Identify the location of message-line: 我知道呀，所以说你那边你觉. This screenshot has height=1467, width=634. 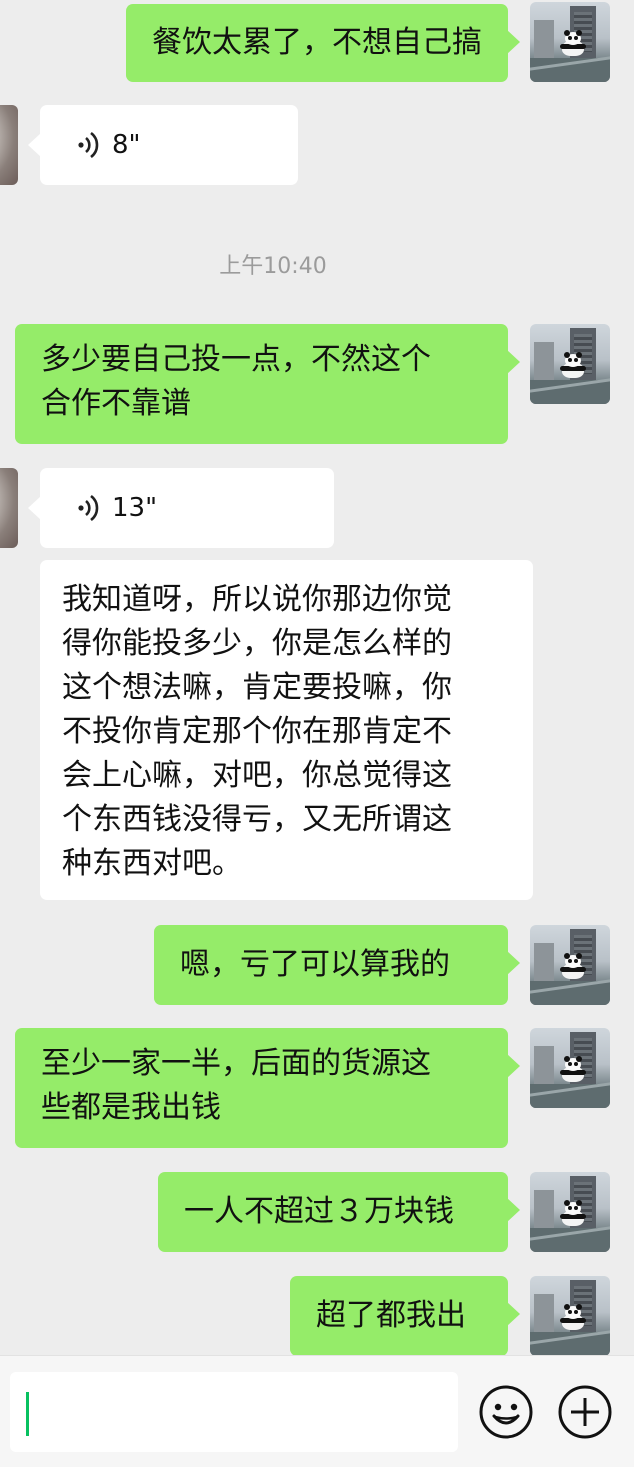
(257, 599).